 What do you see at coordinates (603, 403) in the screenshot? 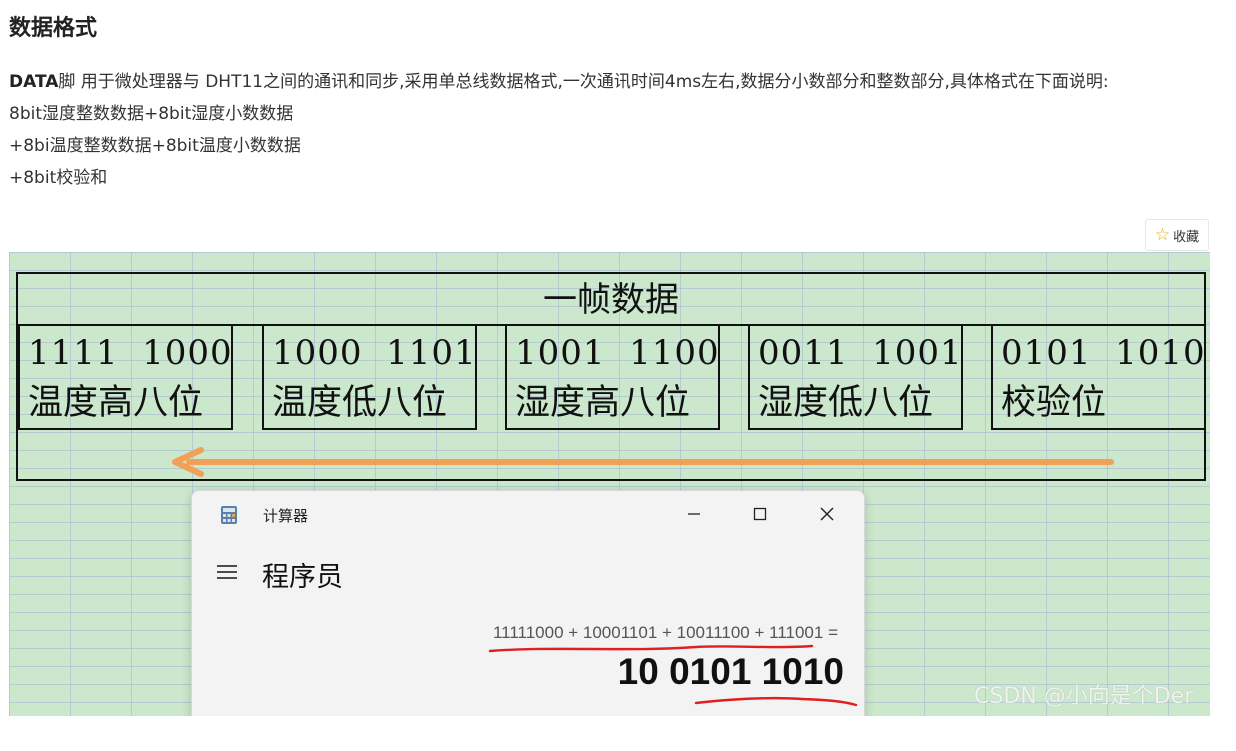
I see `cell-label: 湿度高八位` at bounding box center [603, 403].